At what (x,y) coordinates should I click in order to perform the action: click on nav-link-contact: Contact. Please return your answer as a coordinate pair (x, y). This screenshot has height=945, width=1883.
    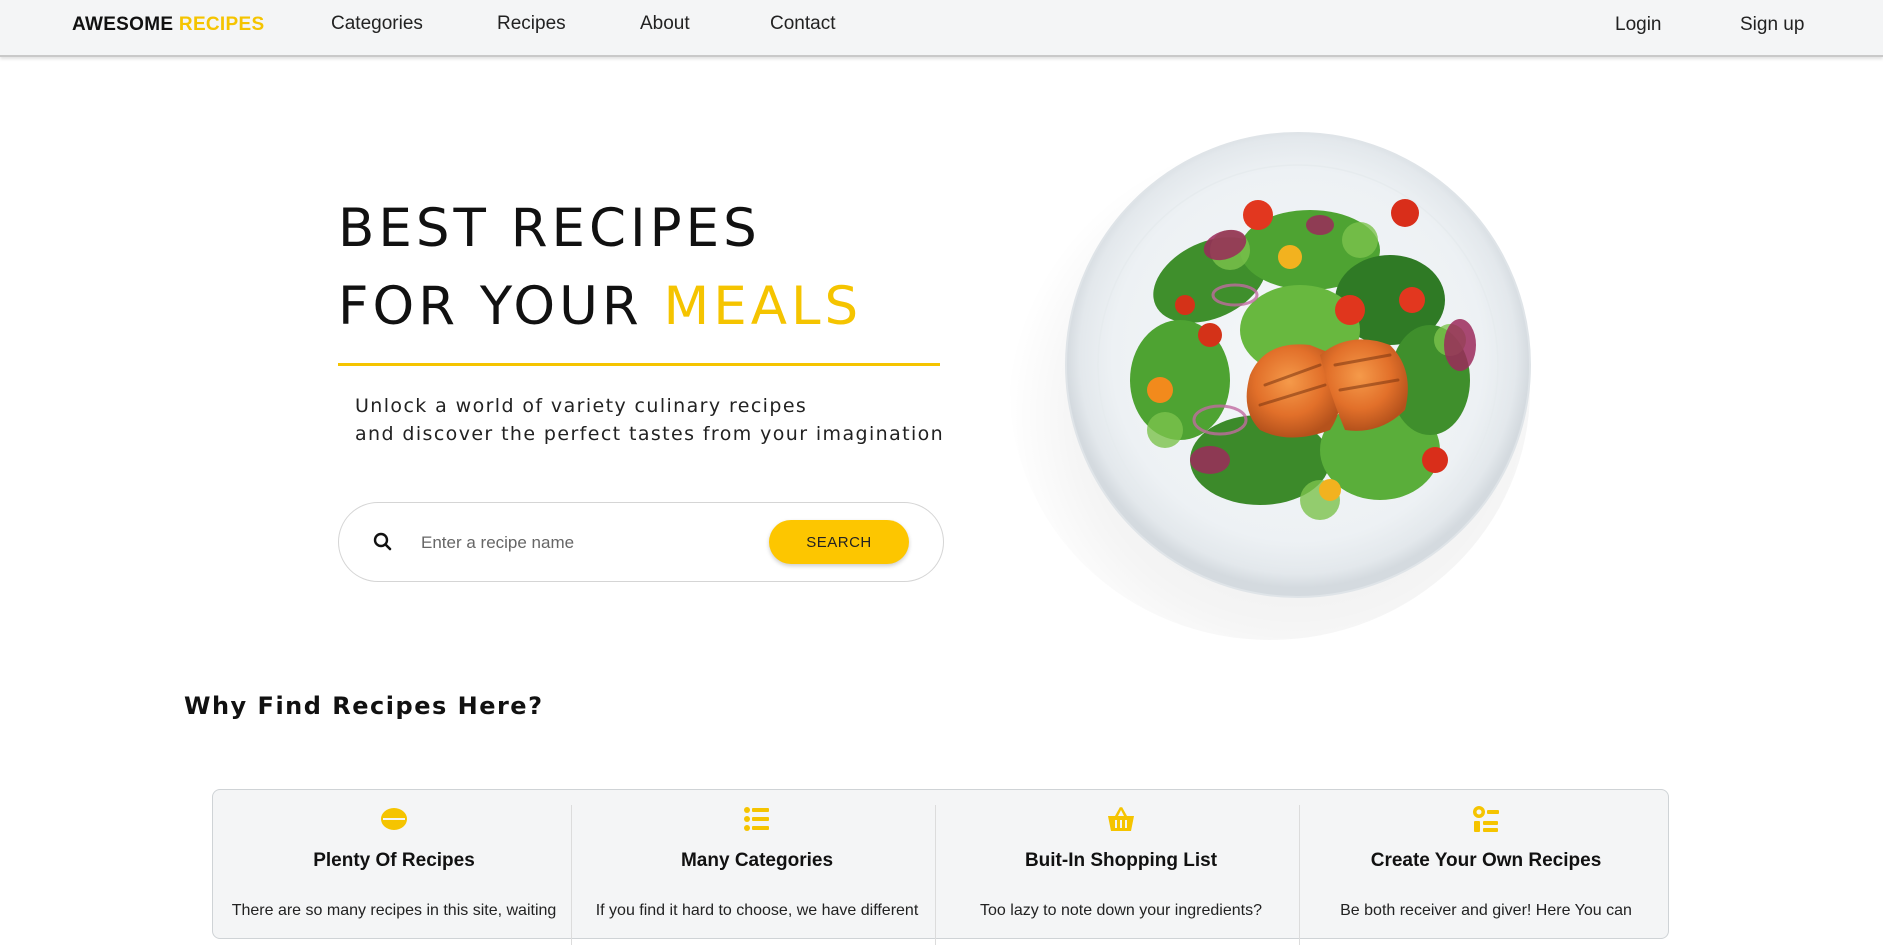
    Looking at the image, I should click on (802, 24).